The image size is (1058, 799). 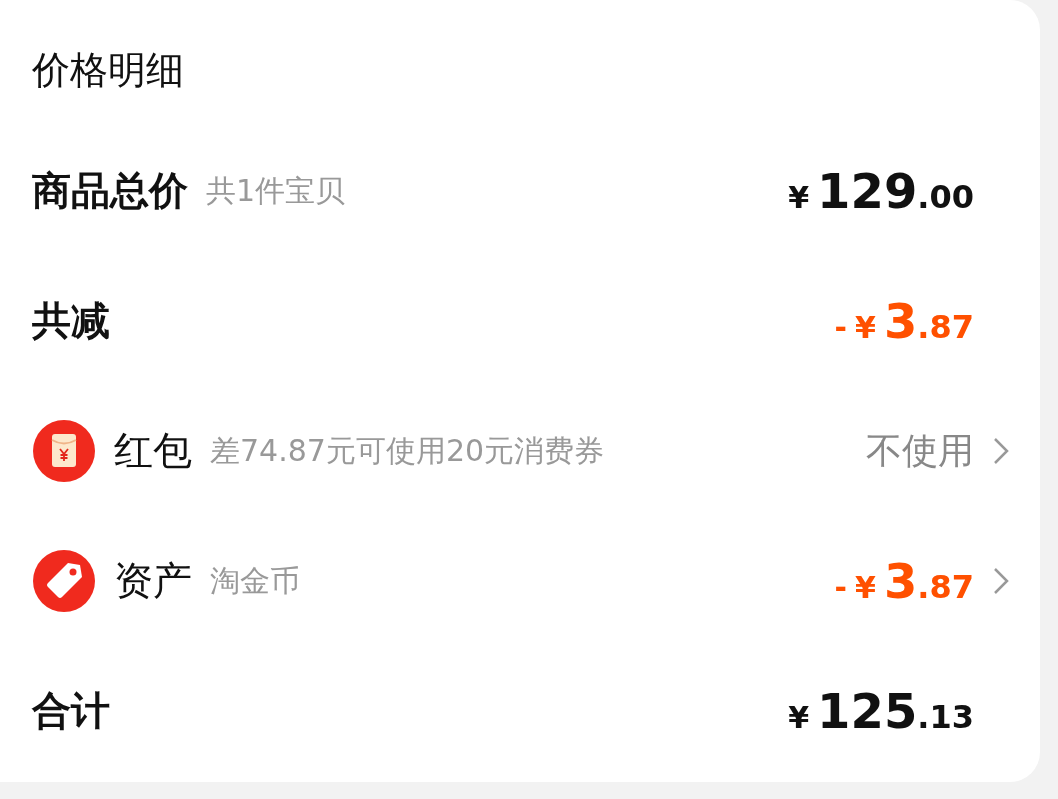 I want to click on row-label: 共减, so click(x=71, y=321).